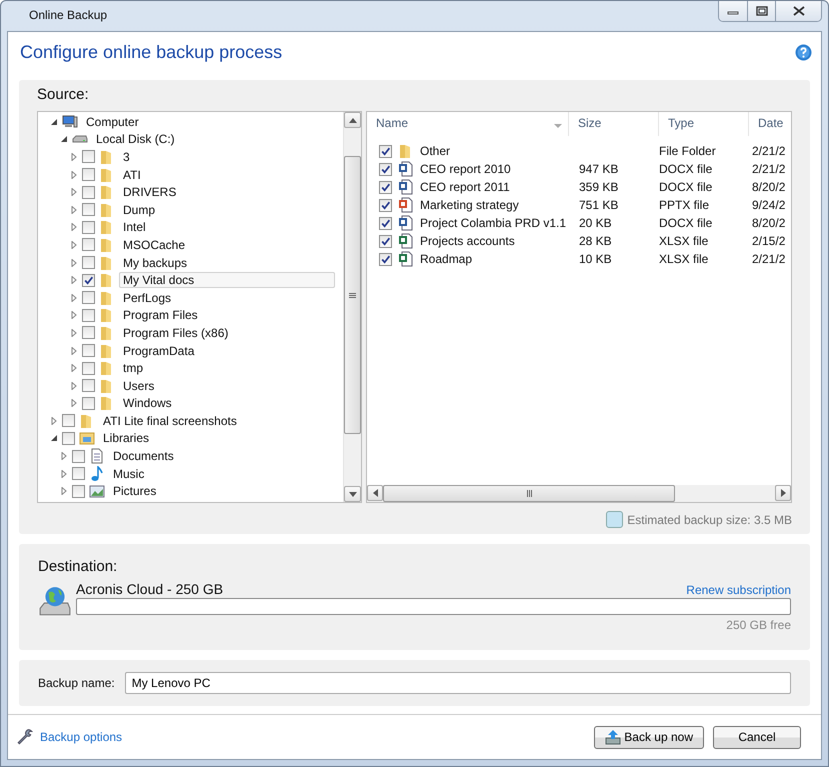  What do you see at coordinates (613, 737) in the screenshot?
I see `upload-icon` at bounding box center [613, 737].